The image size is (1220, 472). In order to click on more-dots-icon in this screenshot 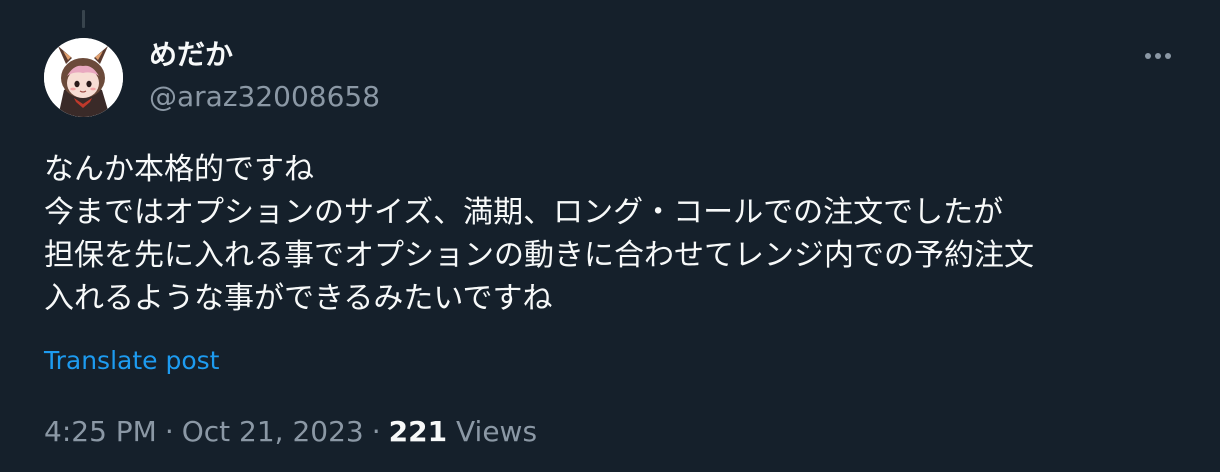, I will do `click(1158, 56)`.